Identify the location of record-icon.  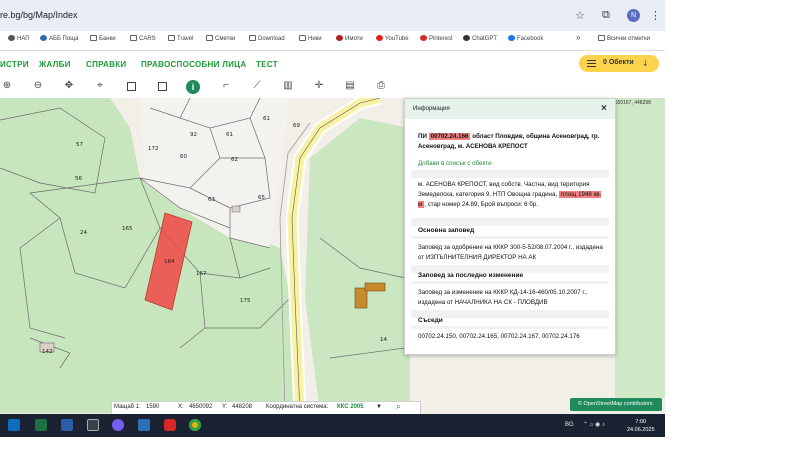
(339, 38).